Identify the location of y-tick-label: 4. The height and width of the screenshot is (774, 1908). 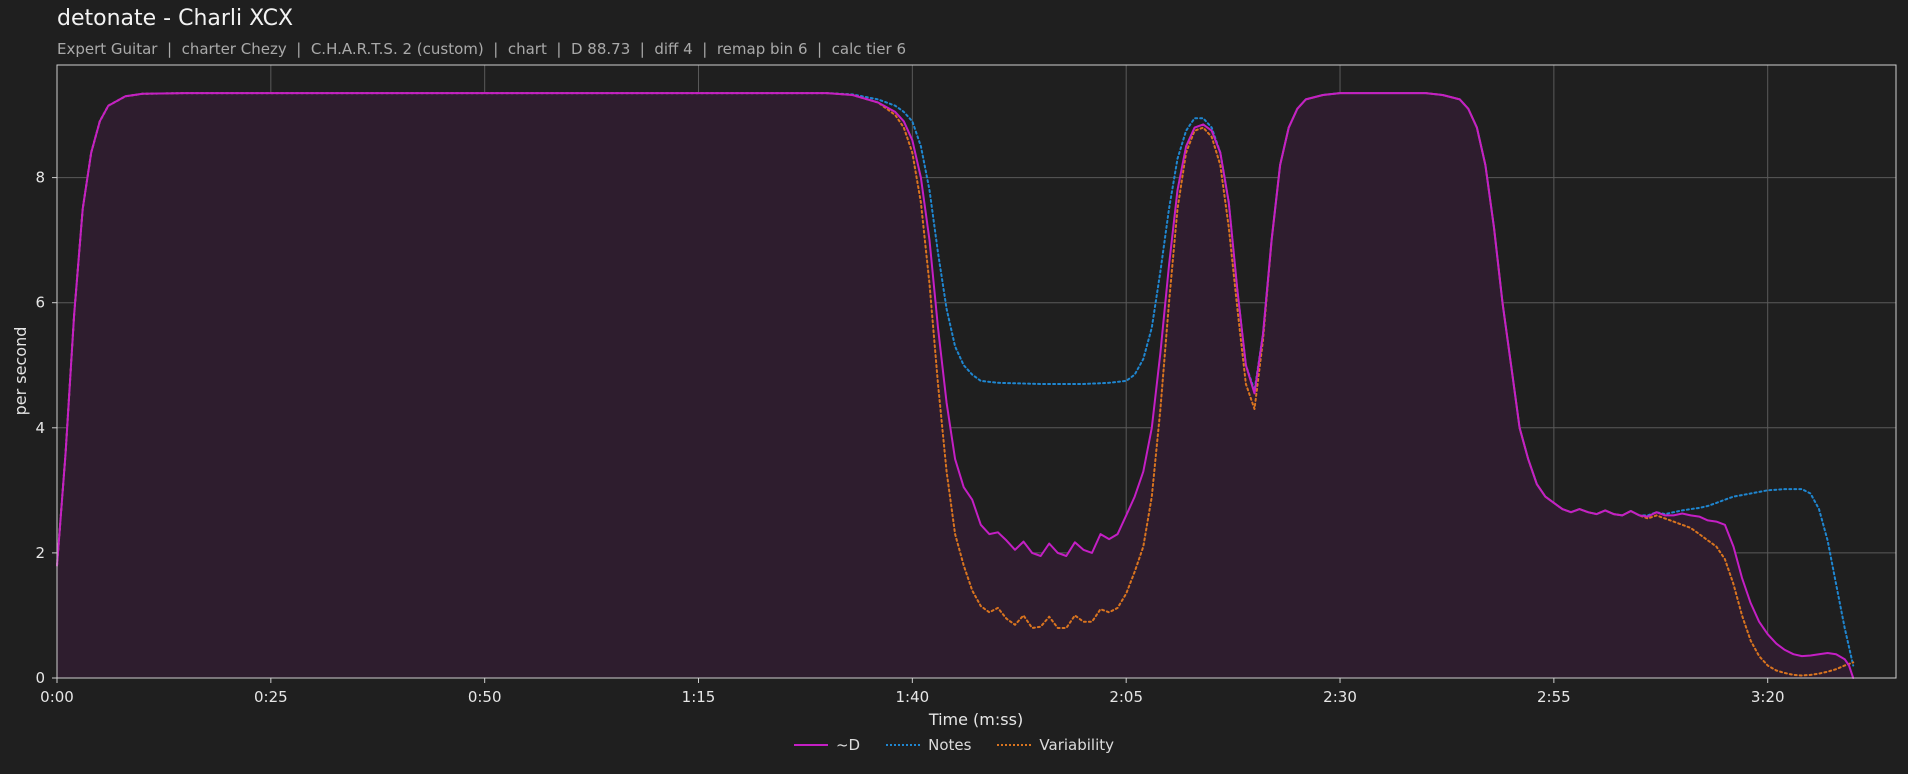
(40, 428).